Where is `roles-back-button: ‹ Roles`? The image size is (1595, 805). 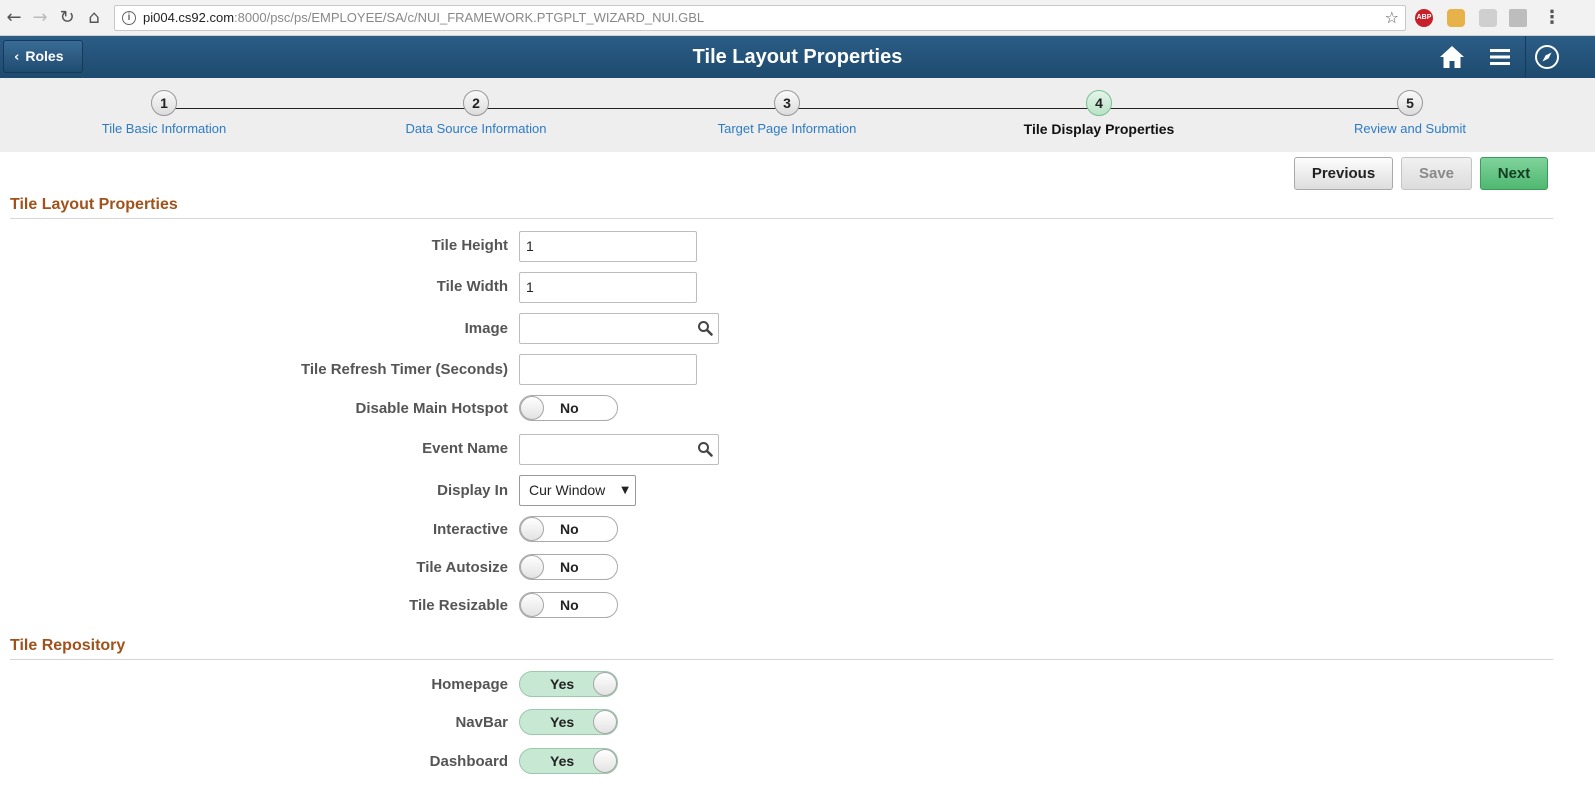
roles-back-button: ‹ Roles is located at coordinates (43, 56).